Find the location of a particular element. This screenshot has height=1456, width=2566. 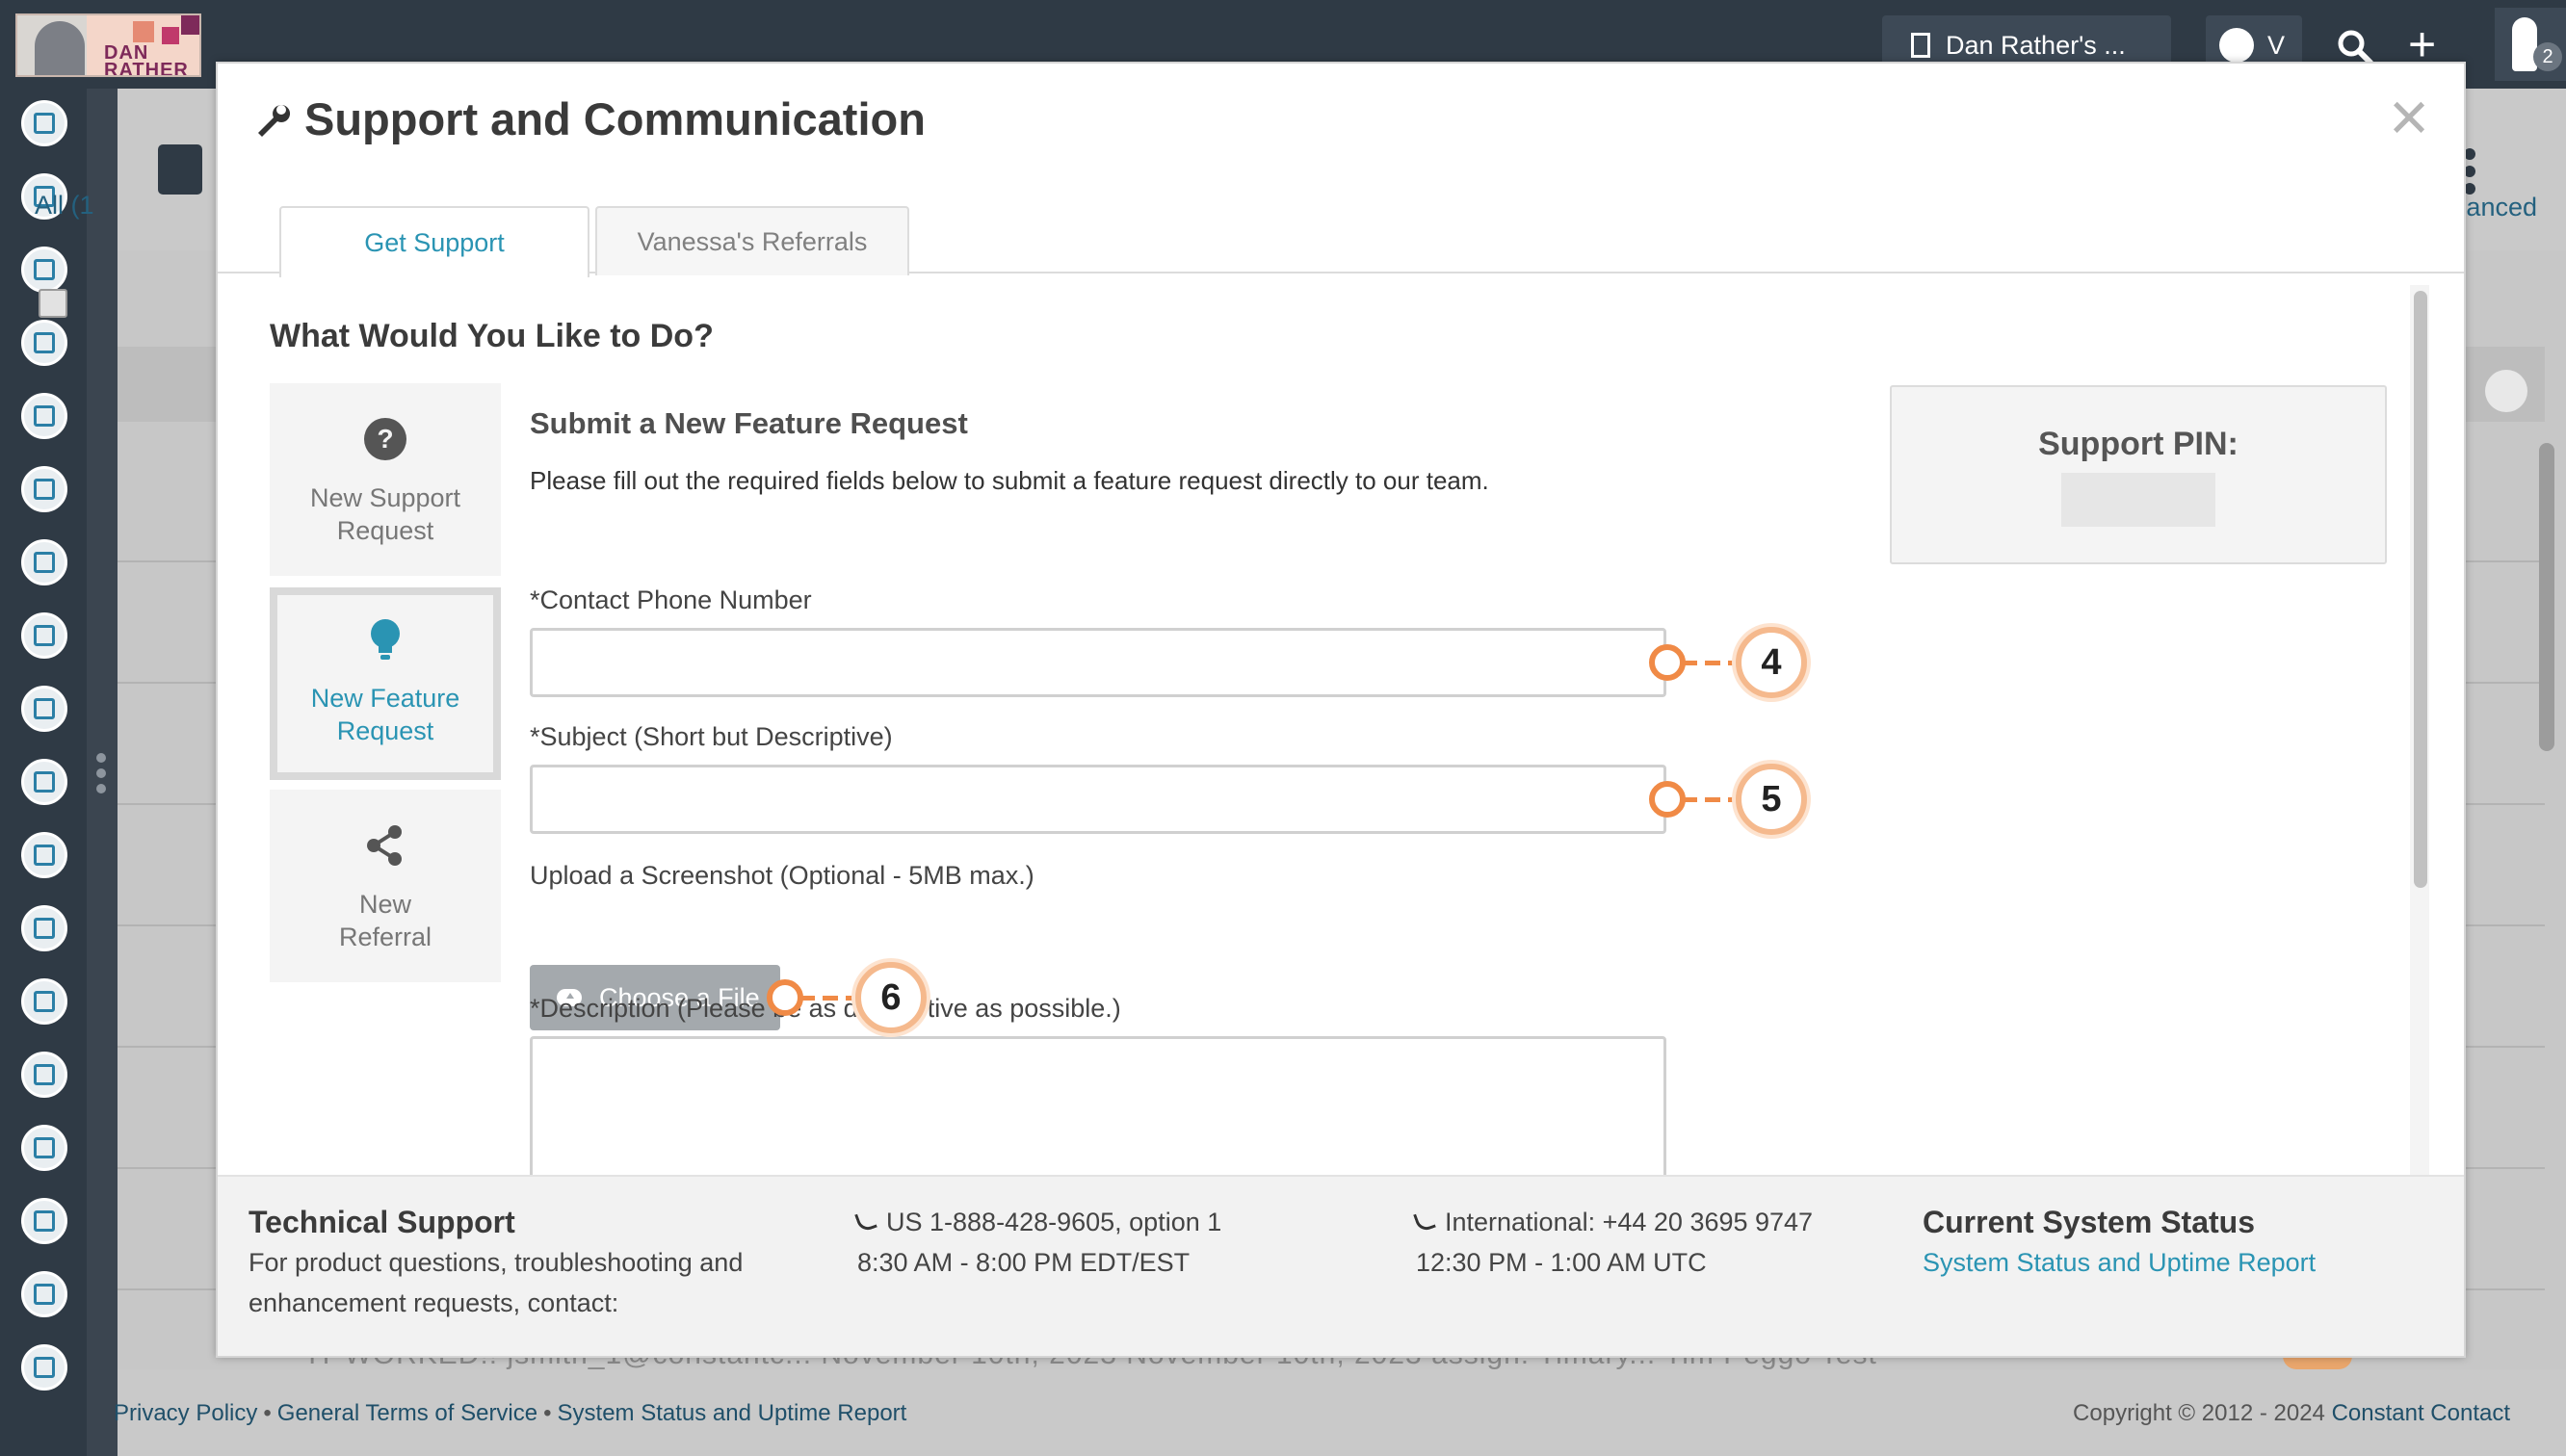

list-icon is located at coordinates (44, 489).